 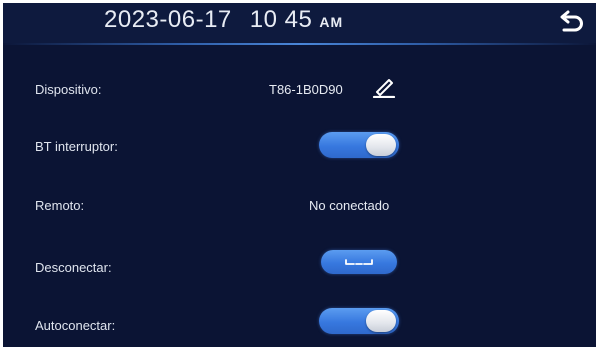 I want to click on clock: 2023-06-17 10 45 AM, so click(x=223, y=23).